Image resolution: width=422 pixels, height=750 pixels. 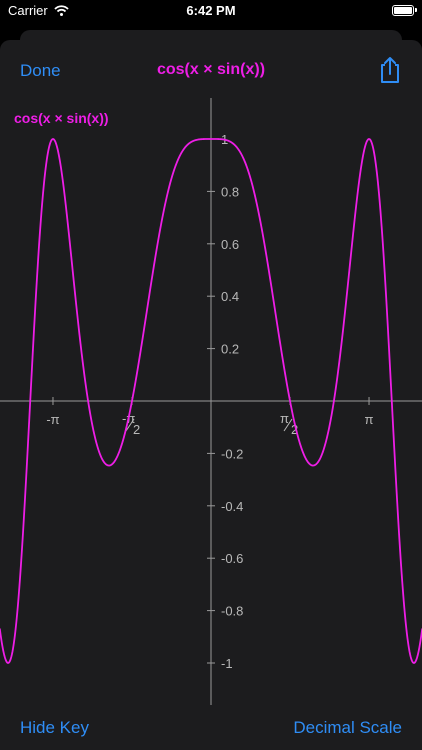 What do you see at coordinates (347, 728) in the screenshot?
I see `decimal-scale-button: Decimal Scale` at bounding box center [347, 728].